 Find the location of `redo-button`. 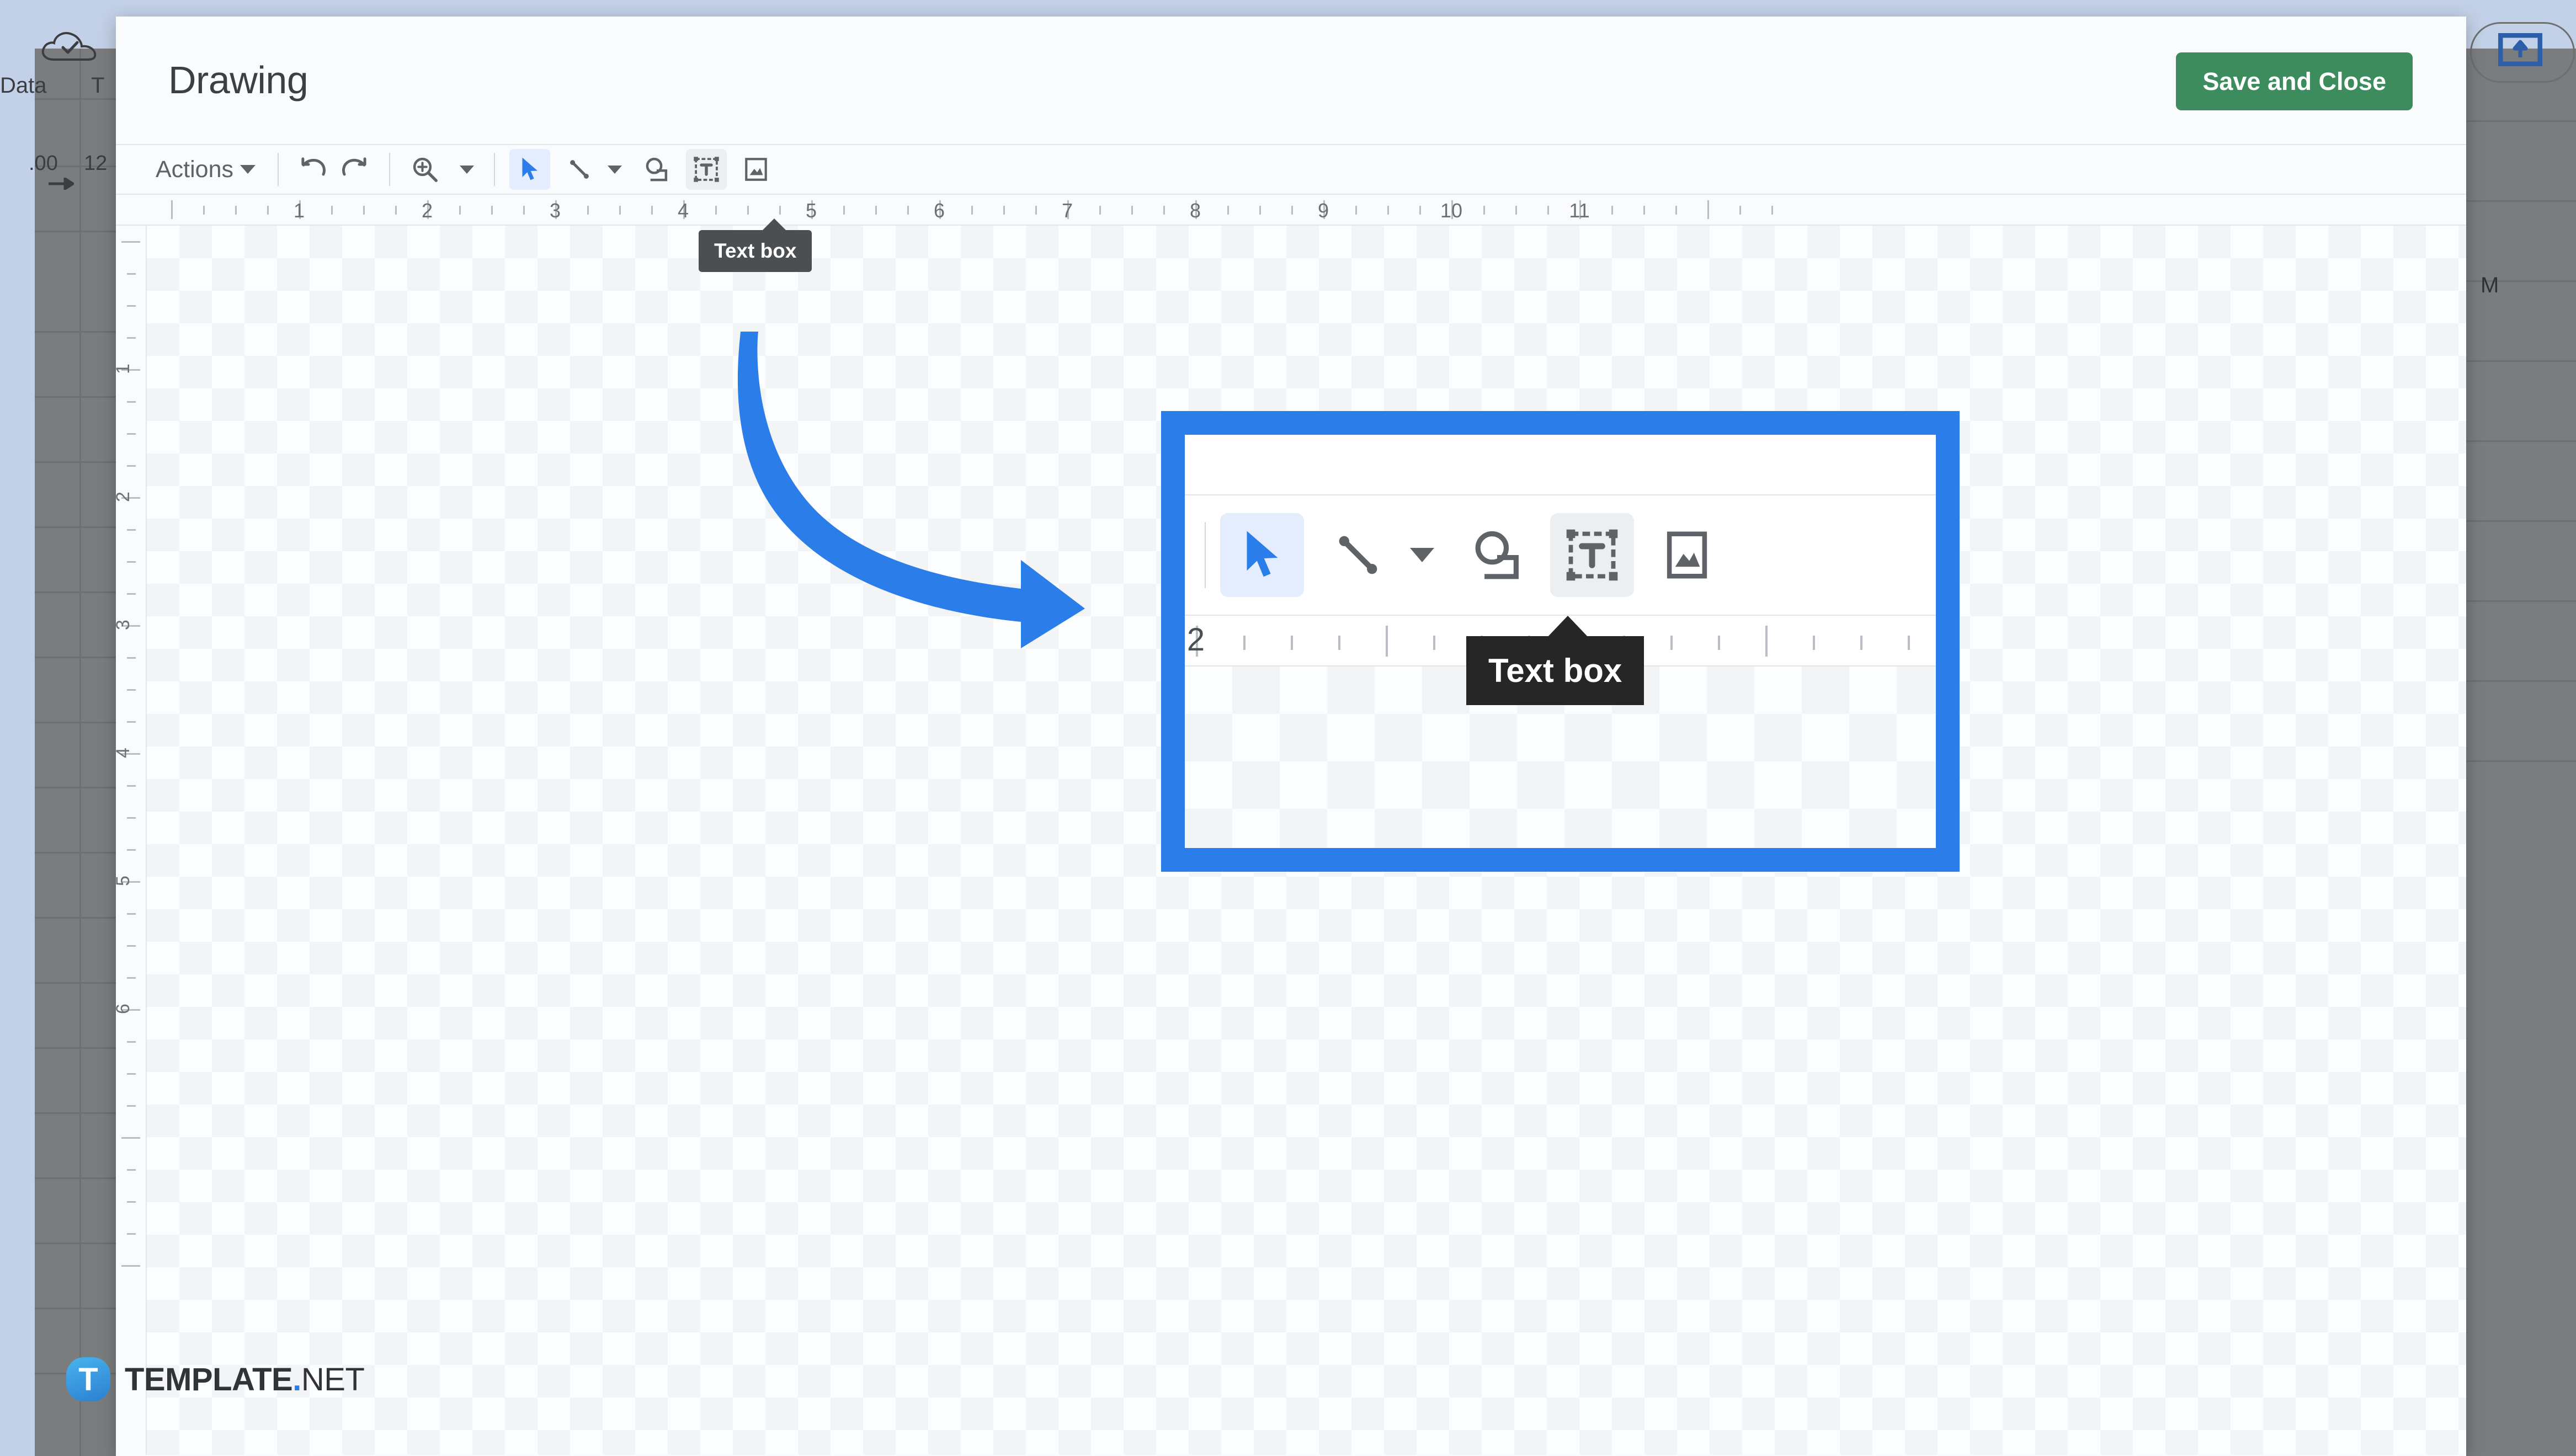

redo-button is located at coordinates (354, 169).